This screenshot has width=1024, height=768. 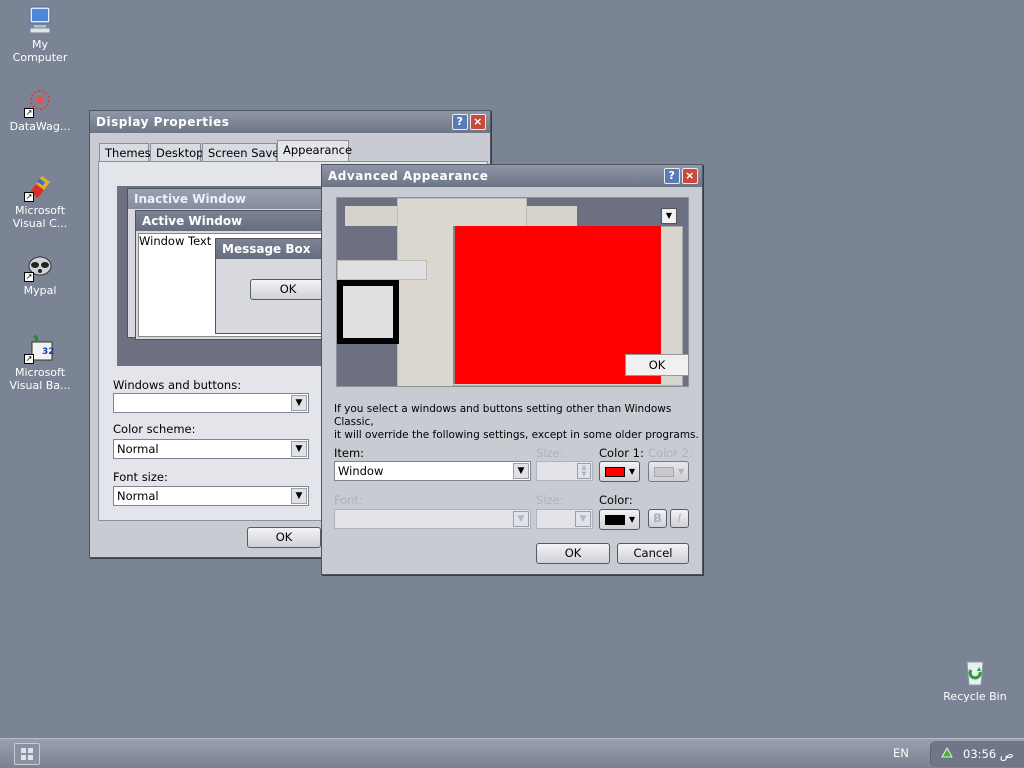 What do you see at coordinates (584, 471) in the screenshot?
I see `spinner-arrows-icon: ▲ ▼` at bounding box center [584, 471].